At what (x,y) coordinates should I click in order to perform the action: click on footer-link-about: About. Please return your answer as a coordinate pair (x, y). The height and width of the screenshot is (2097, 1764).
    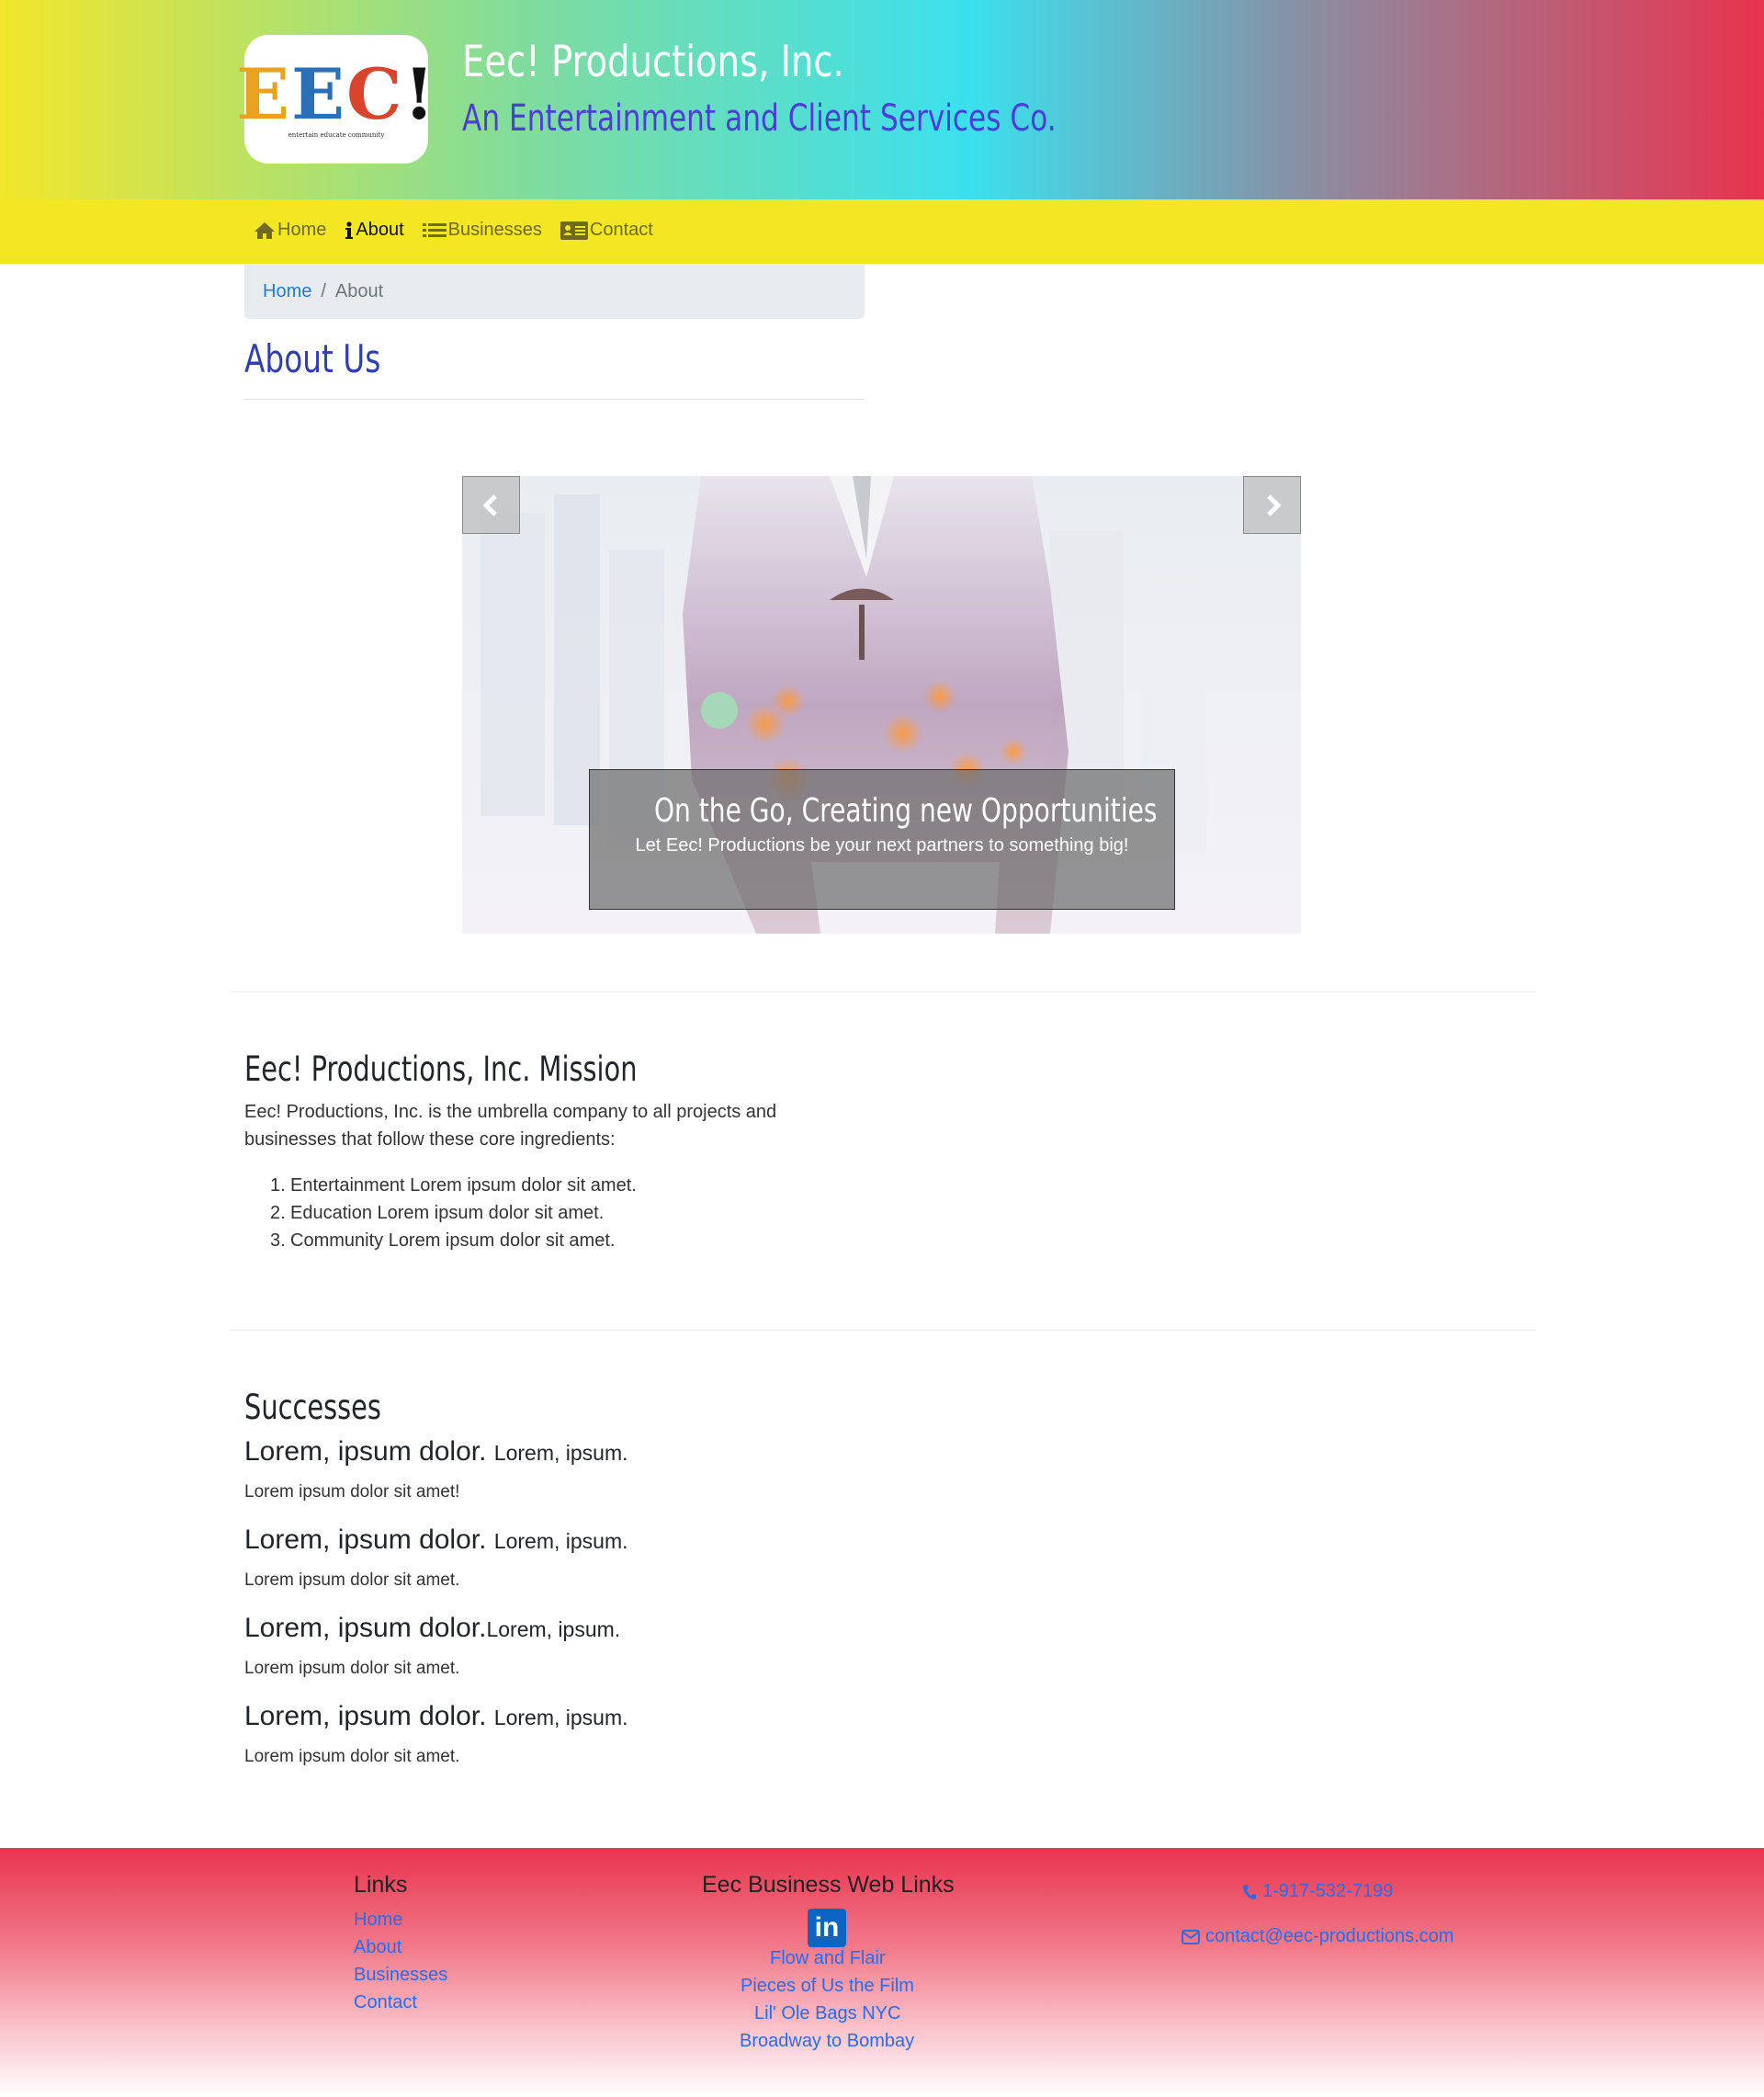
    Looking at the image, I should click on (377, 1948).